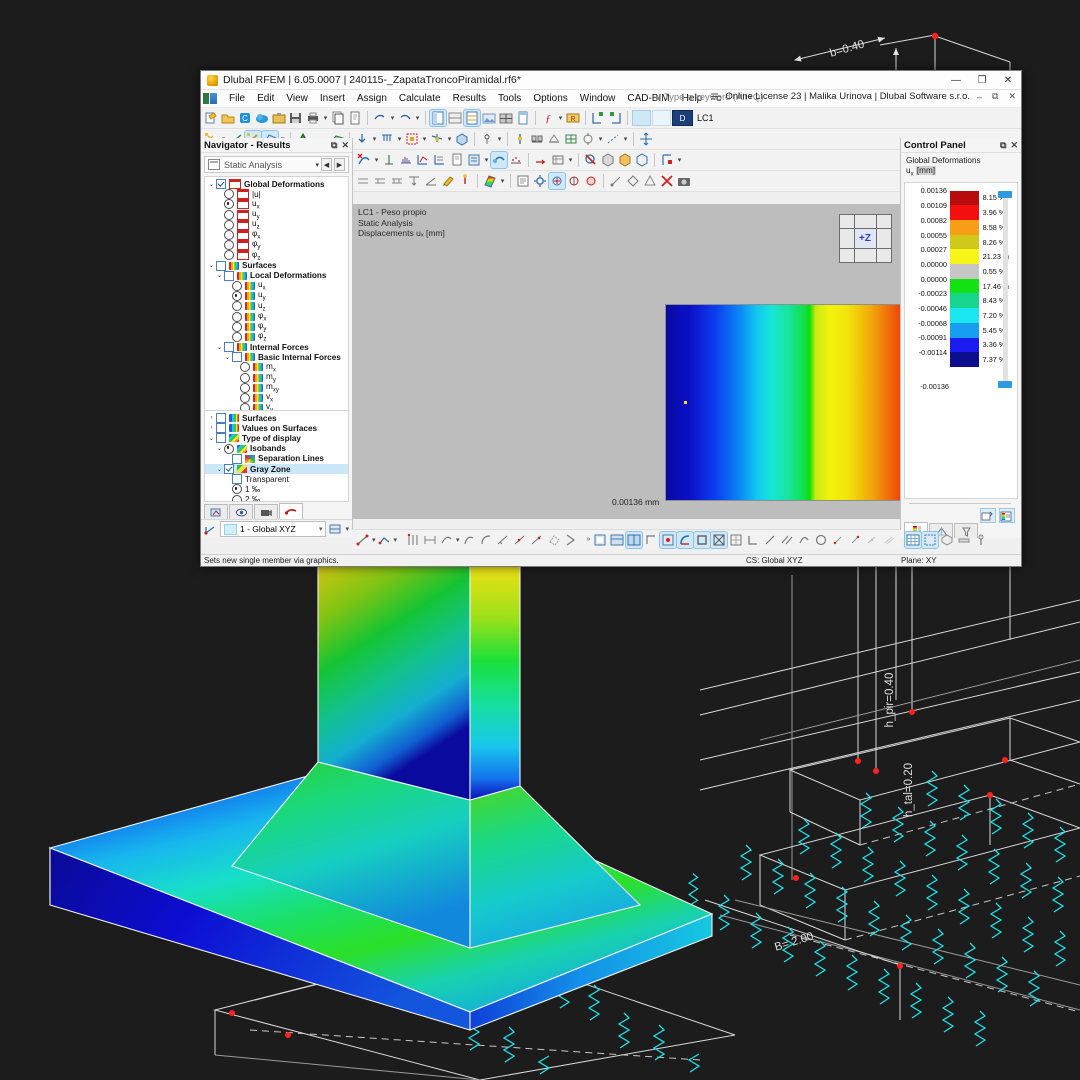  Describe the element at coordinates (276, 255) in the screenshot. I see `tree-item: φz` at that location.